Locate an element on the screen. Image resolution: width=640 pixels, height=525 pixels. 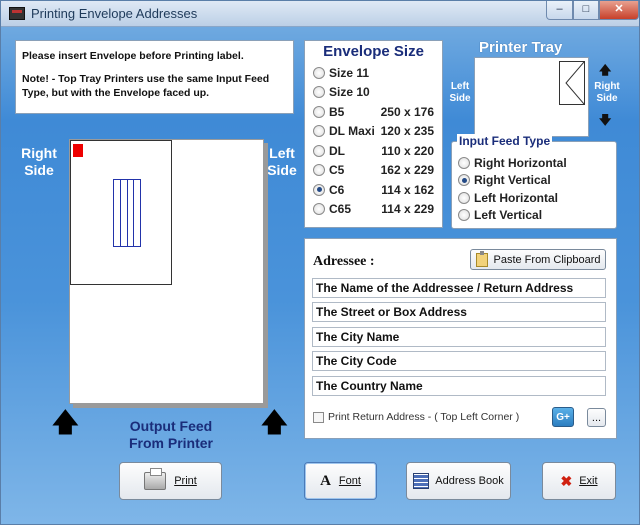
exit-button-label: Exit is located at coordinates (588, 481).